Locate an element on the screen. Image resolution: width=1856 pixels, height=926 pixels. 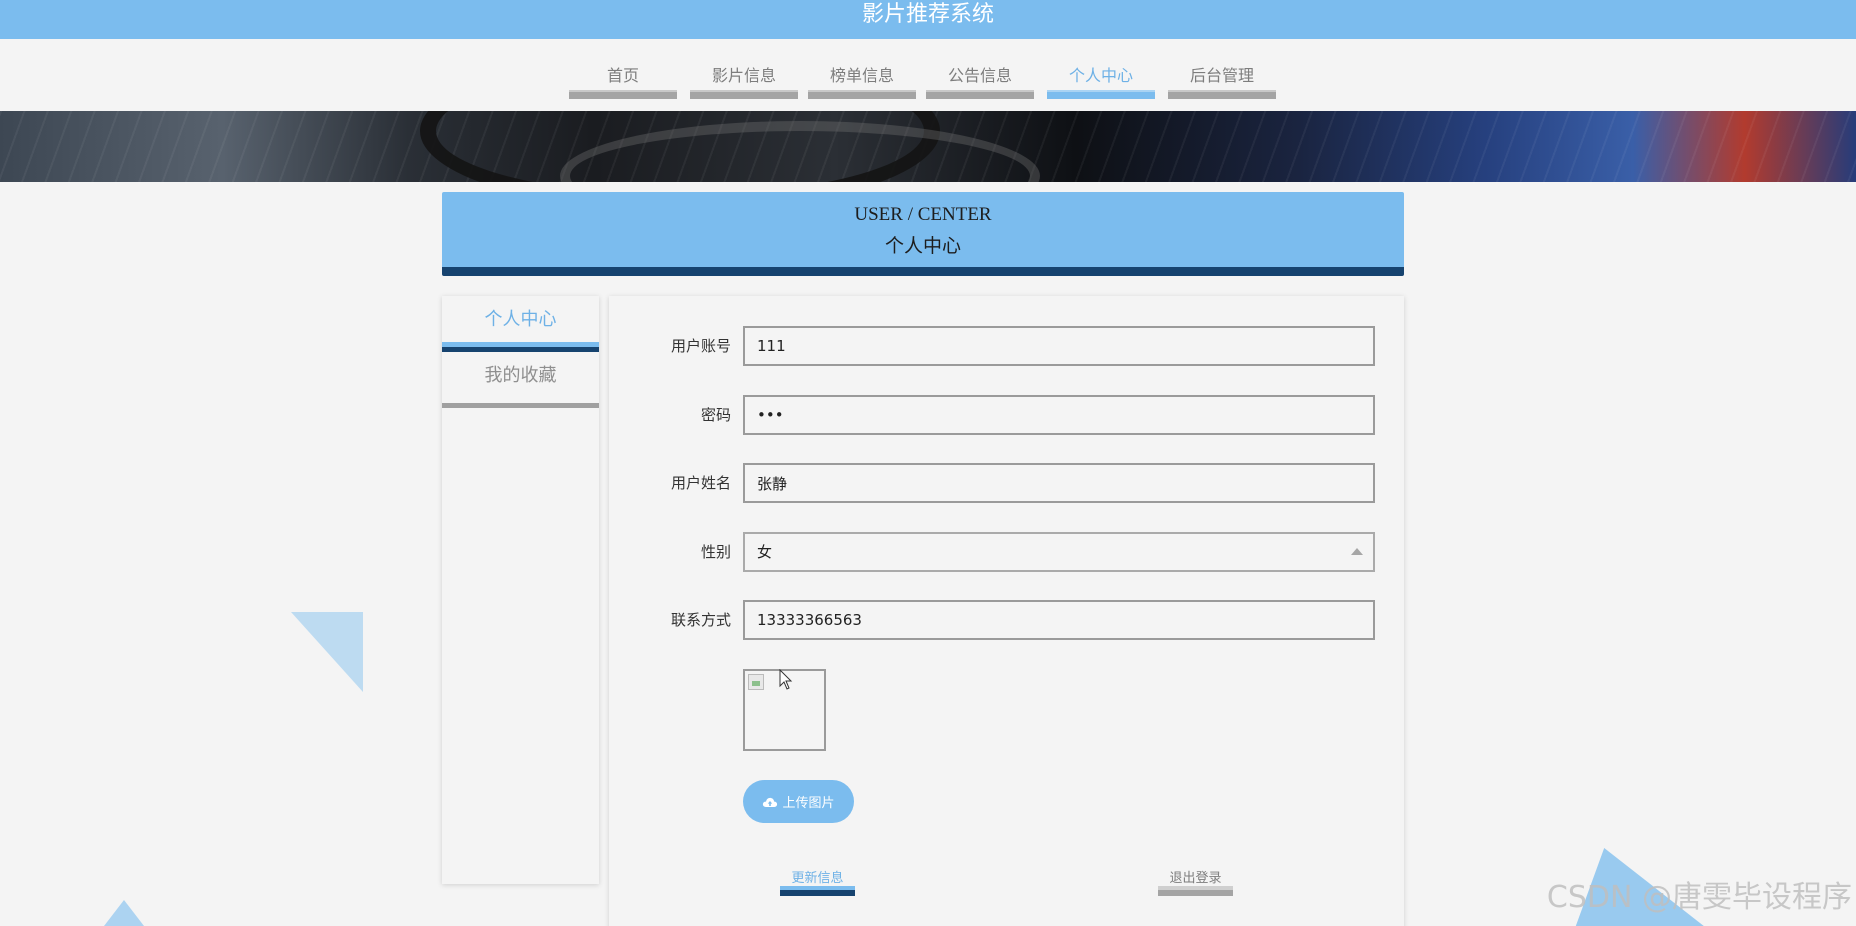
nav-item-rankings: 榜单信息 is located at coordinates (862, 87).